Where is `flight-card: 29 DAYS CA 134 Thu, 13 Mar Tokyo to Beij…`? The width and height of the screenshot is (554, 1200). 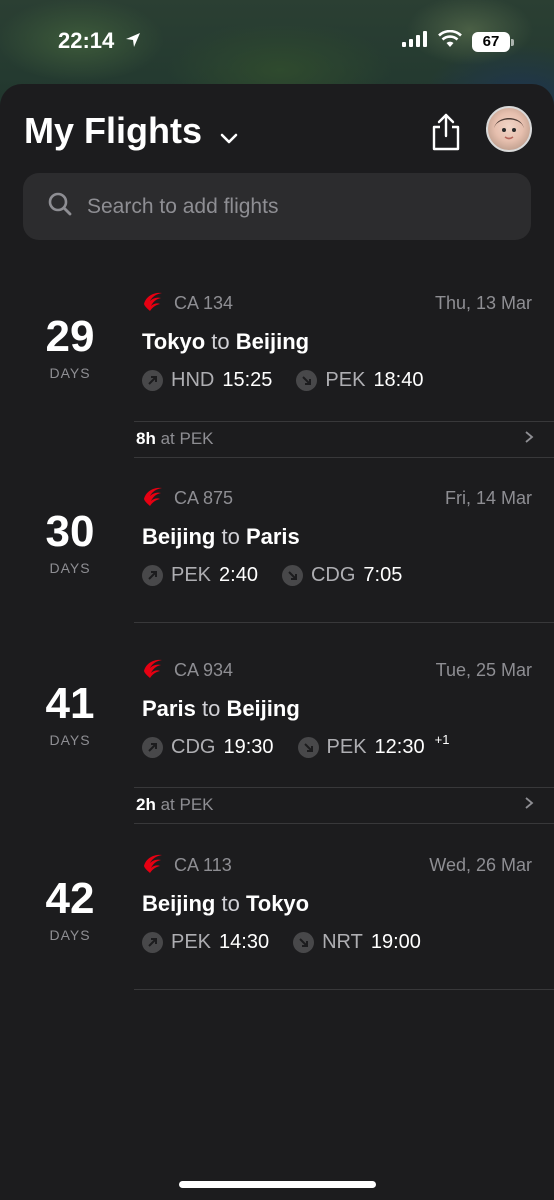 flight-card: 29 DAYS CA 134 Thu, 13 Mar Tokyo to Beij… is located at coordinates (277, 356).